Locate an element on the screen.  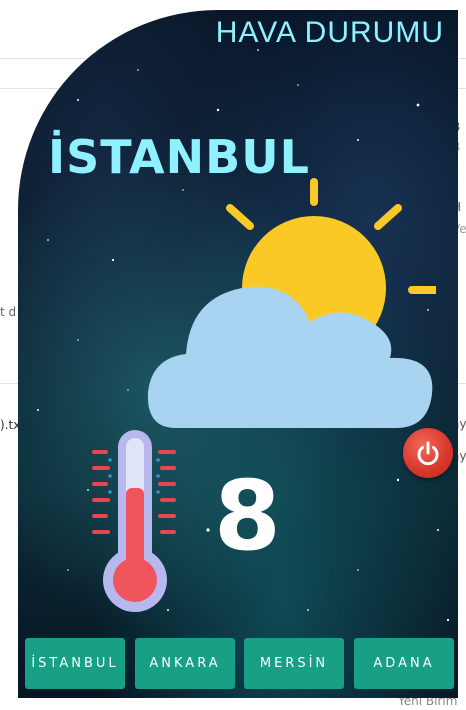
background-text: t d is located at coordinates (8, 312).